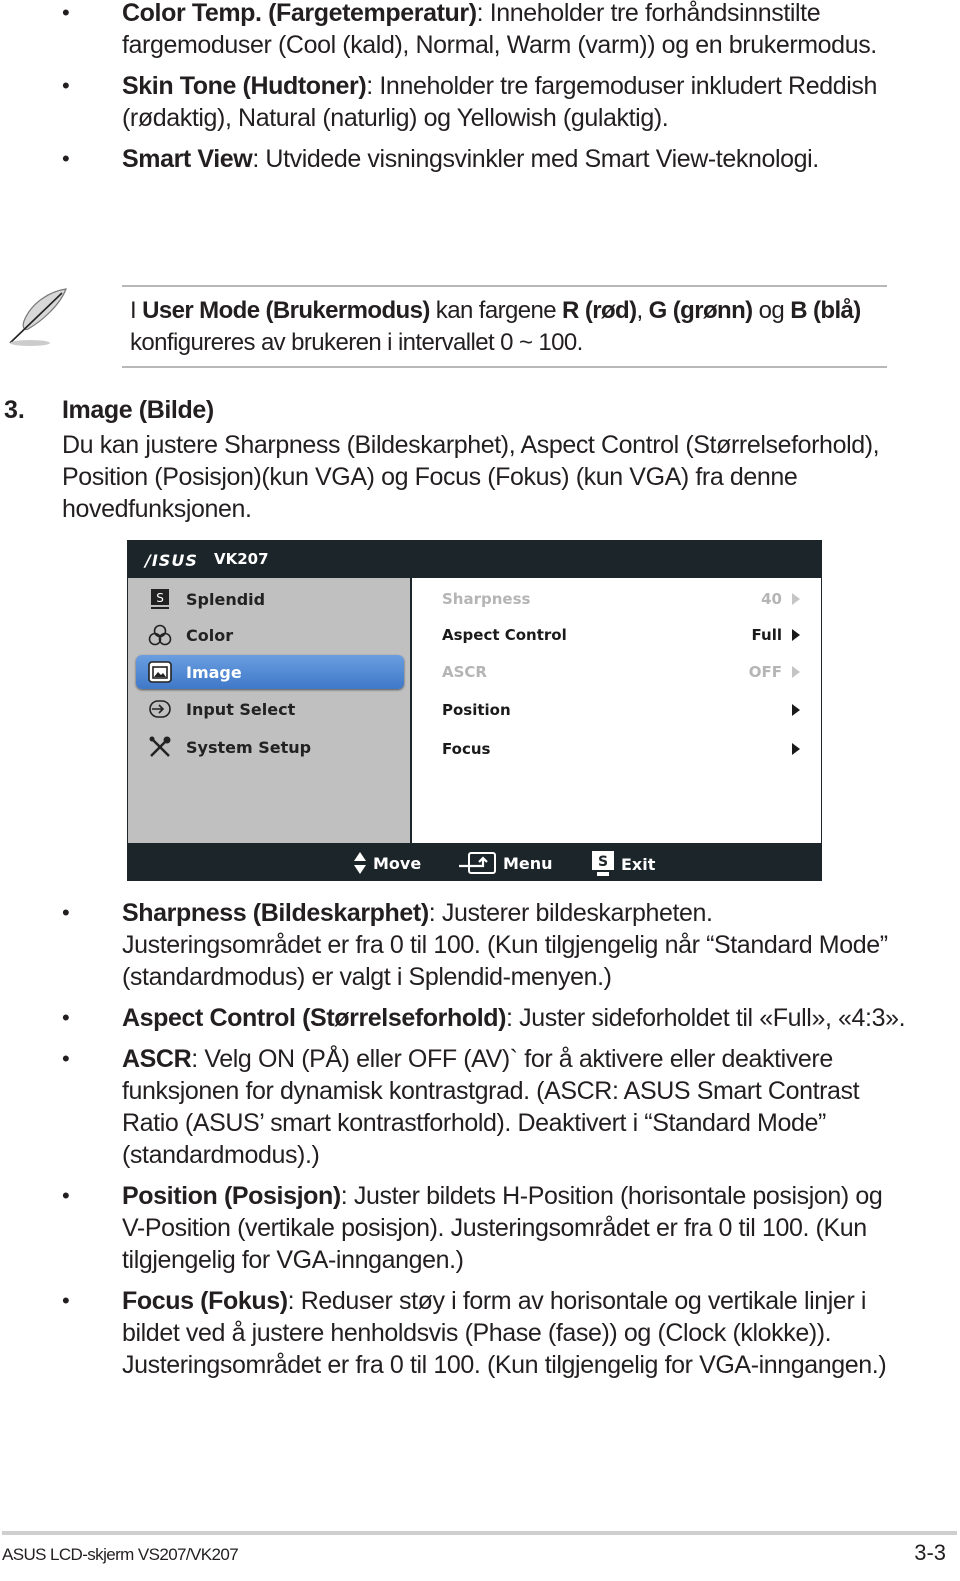  I want to click on model-name: VK207, so click(241, 559).